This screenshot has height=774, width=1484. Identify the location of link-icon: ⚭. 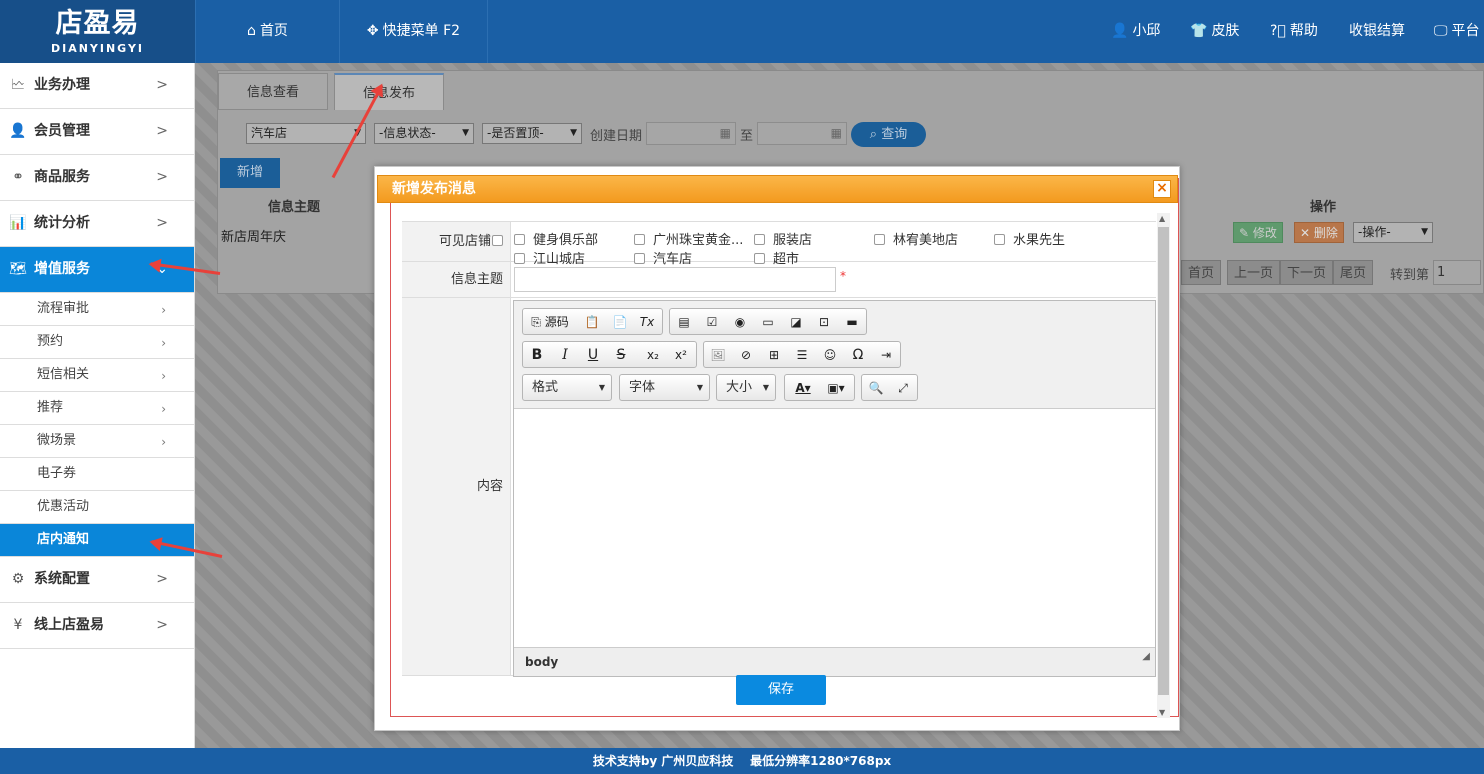
(18, 177).